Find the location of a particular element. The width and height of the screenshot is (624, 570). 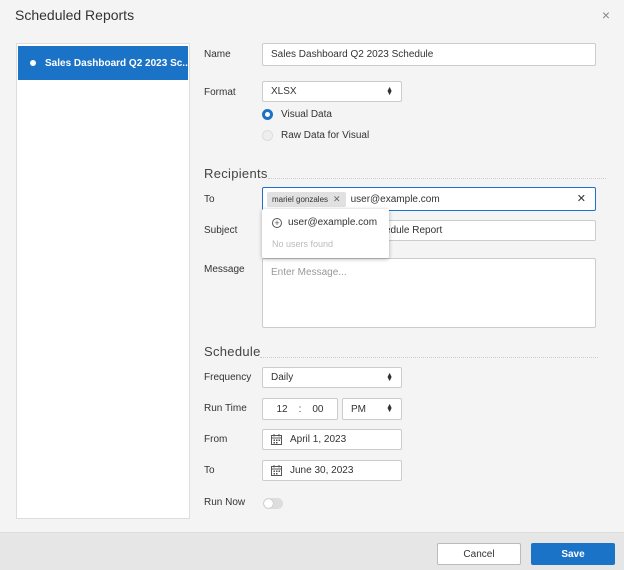

recipients-heading: Recipients is located at coordinates (236, 173).